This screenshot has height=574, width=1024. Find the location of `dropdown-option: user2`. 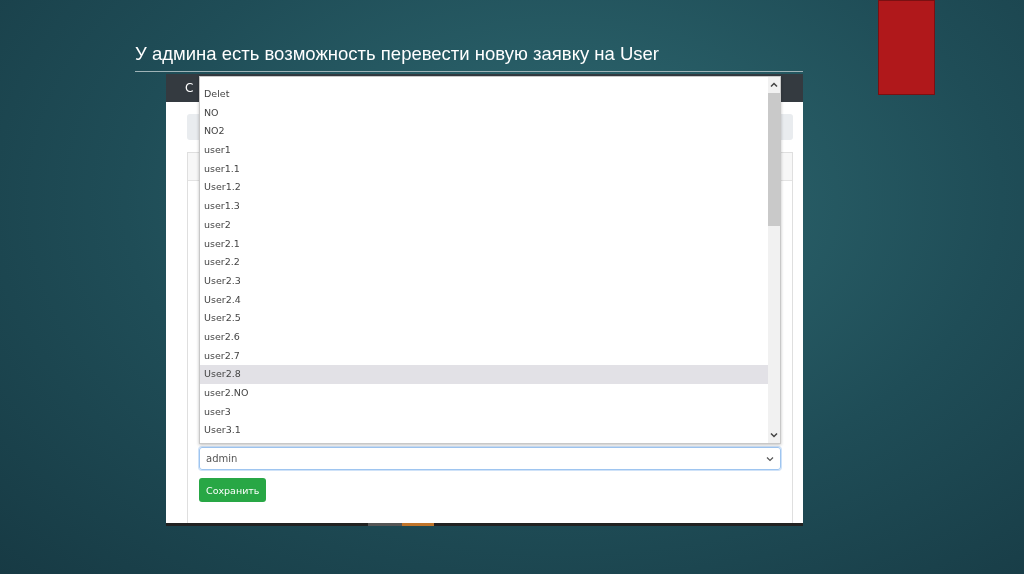

dropdown-option: user2 is located at coordinates (484, 225).